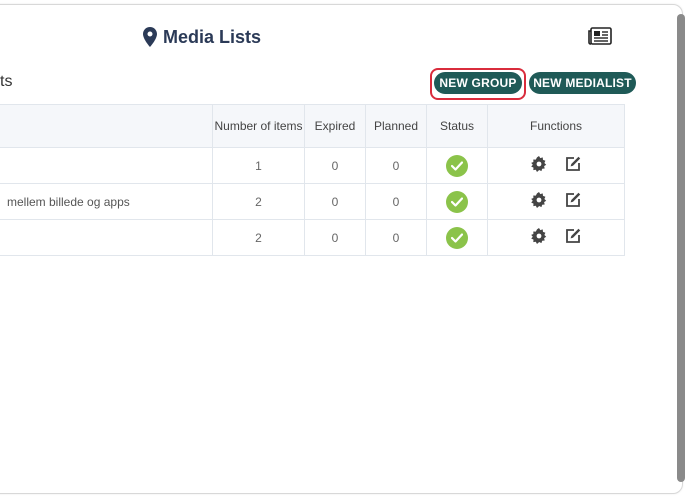  Describe the element at coordinates (150, 37) in the screenshot. I see `map-marker-icon` at that location.